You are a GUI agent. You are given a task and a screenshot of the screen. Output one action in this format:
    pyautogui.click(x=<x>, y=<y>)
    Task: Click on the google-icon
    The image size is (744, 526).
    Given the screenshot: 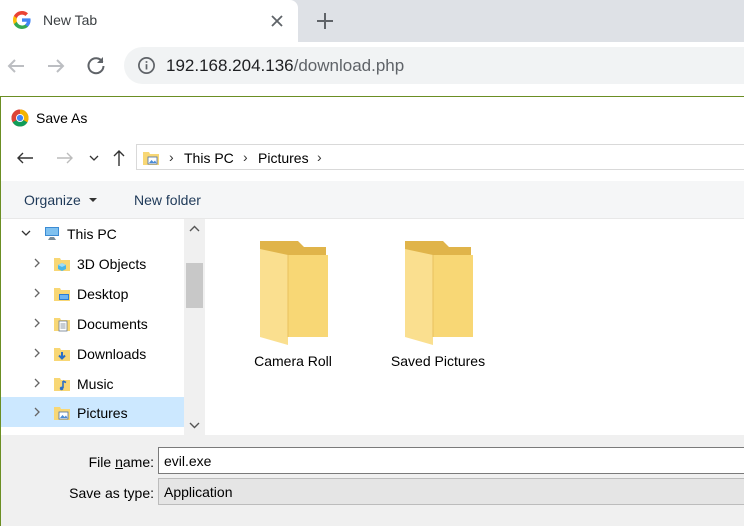 What is the action you would take?
    pyautogui.click(x=22, y=20)
    